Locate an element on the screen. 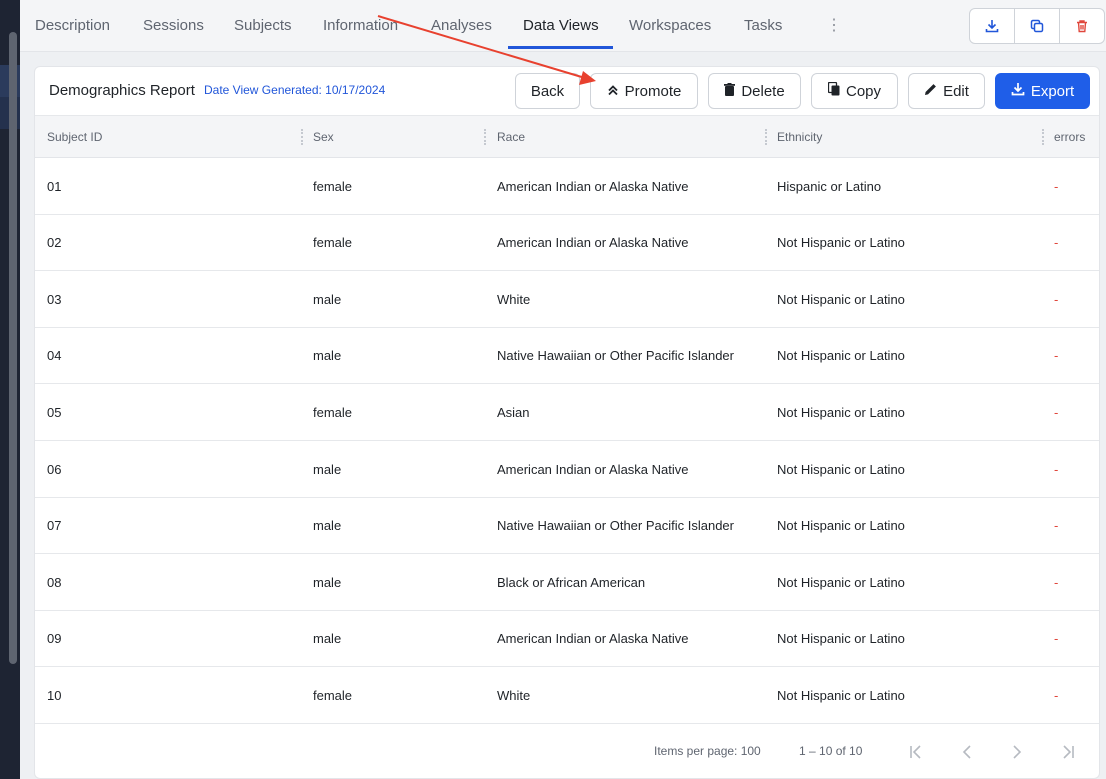 Image resolution: width=1106 pixels, height=779 pixels. export-button: Export is located at coordinates (1042, 91).